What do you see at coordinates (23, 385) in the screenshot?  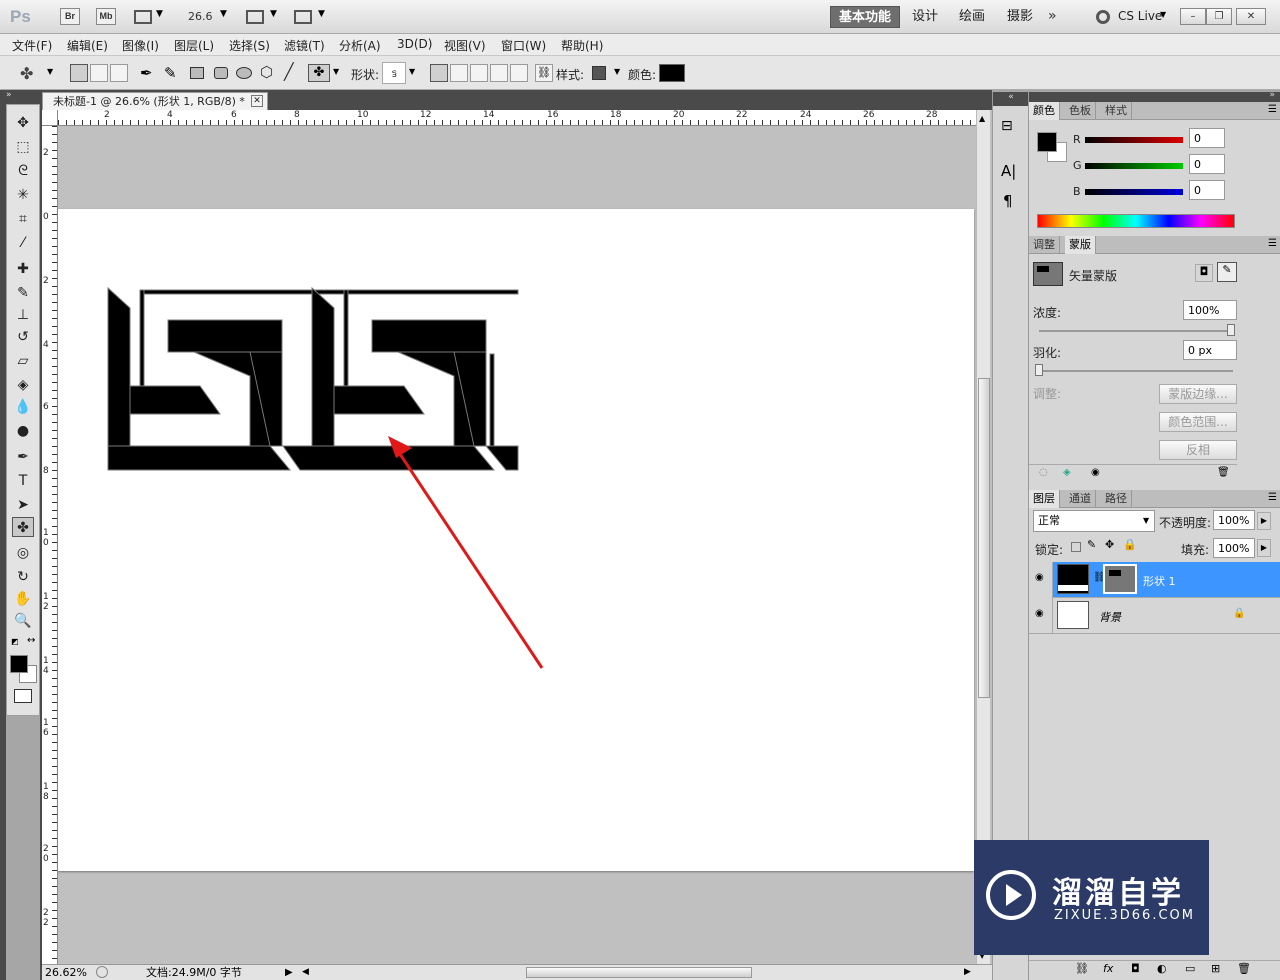 I see `paint-bucket-icon: ◈` at bounding box center [23, 385].